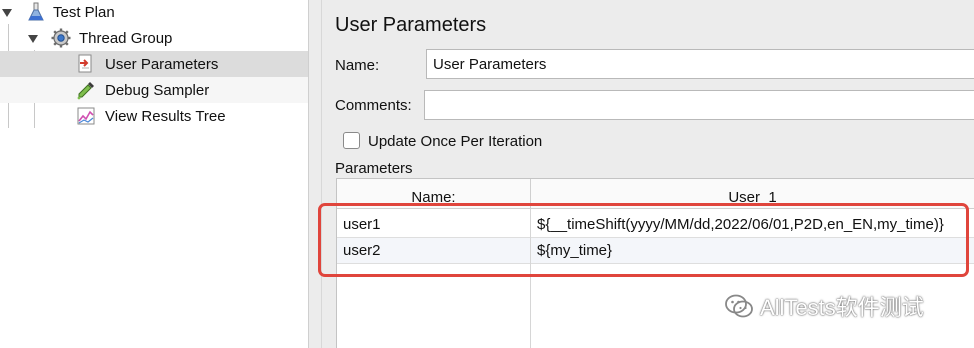 Image resolution: width=974 pixels, height=348 pixels. Describe the element at coordinates (157, 90) in the screenshot. I see `tree-item-label: Debug Sampler` at that location.